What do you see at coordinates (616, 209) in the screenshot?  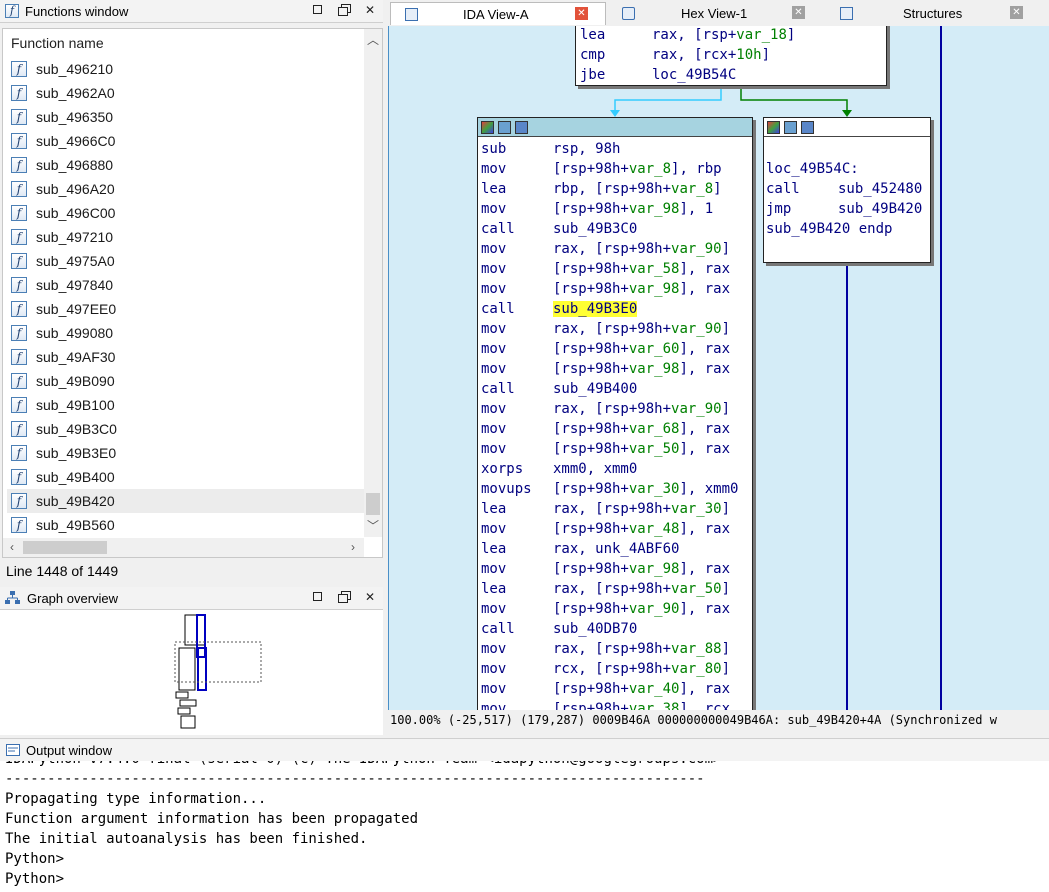 I see `code-line: mov [rsp+98h+var_98], 1` at bounding box center [616, 209].